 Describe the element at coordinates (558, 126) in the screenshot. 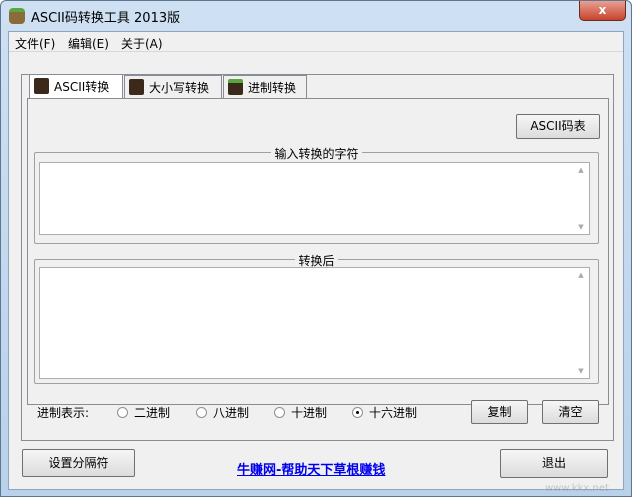

I see `ascii-table-button: ASCII码表` at that location.